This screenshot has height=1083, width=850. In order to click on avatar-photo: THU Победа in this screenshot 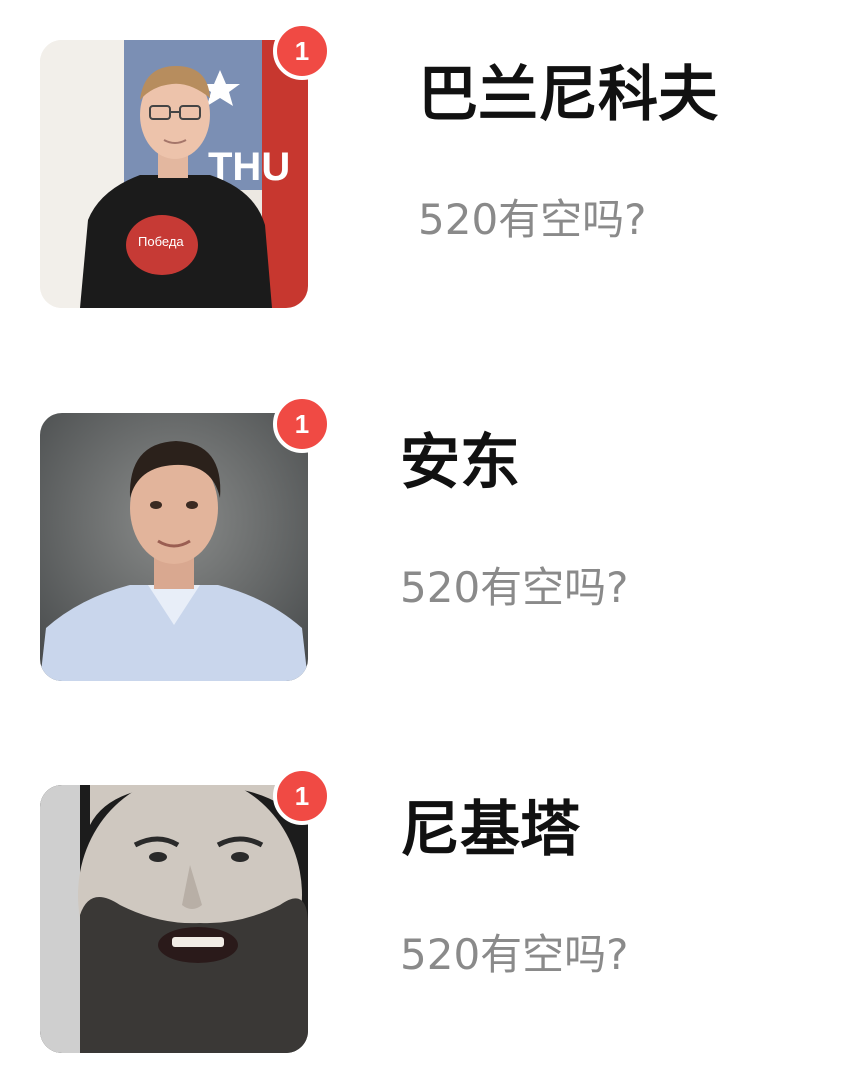, I will do `click(174, 174)`.